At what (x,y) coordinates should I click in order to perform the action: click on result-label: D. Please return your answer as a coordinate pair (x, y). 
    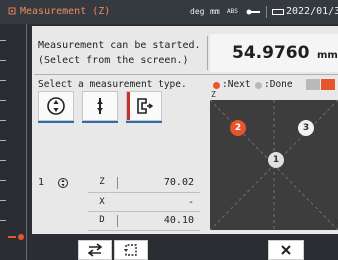
    Looking at the image, I should click on (102, 220).